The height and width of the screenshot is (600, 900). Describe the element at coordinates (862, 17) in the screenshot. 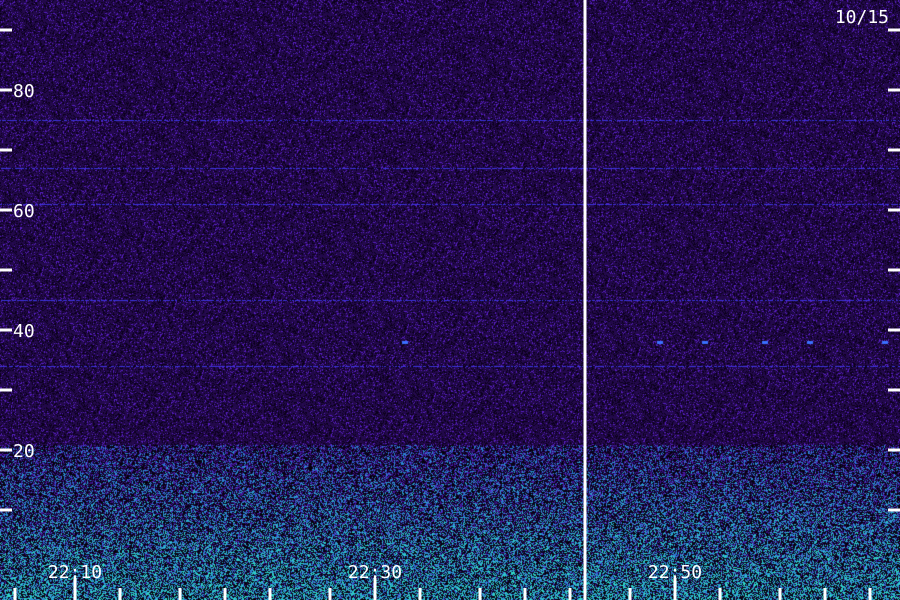

I see `date-label: 10/15` at that location.